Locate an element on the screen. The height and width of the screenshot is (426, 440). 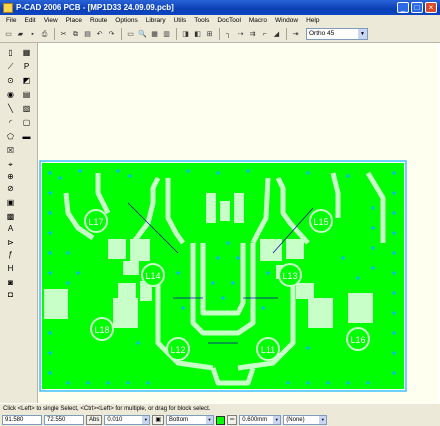
connection-icon: ⟋ is located at coordinates (10, 67).